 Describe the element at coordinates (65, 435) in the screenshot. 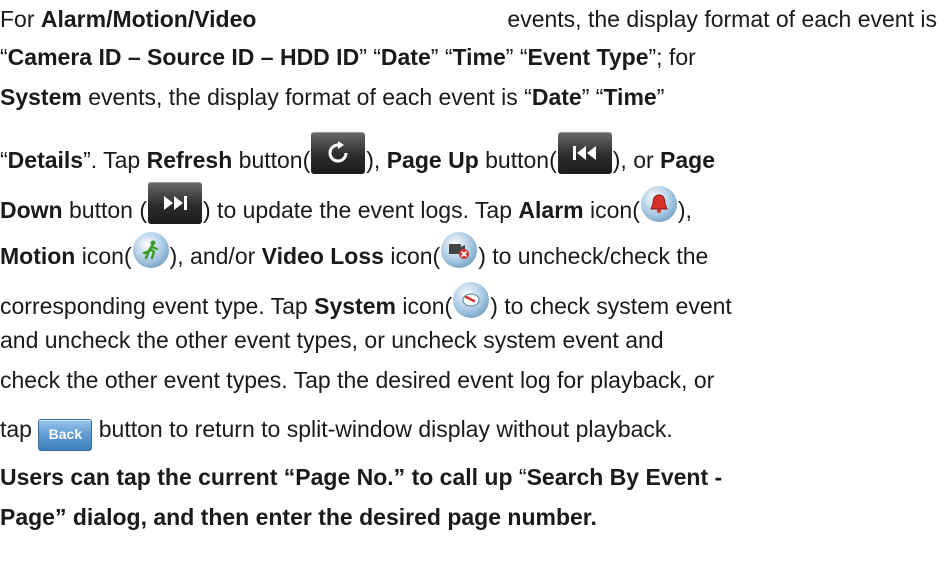

I see `back-button: Back` at that location.